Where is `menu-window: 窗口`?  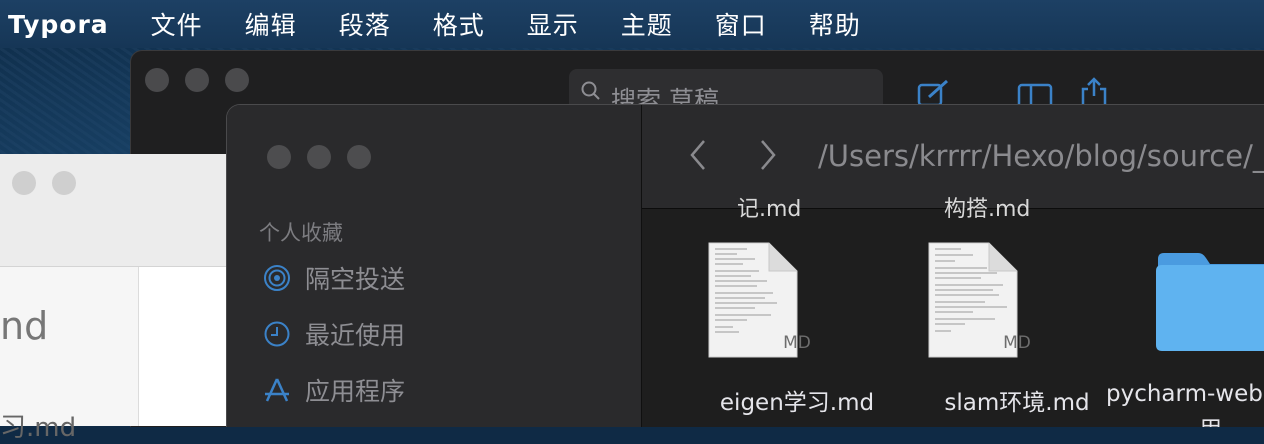
menu-window: 窗口 is located at coordinates (741, 24).